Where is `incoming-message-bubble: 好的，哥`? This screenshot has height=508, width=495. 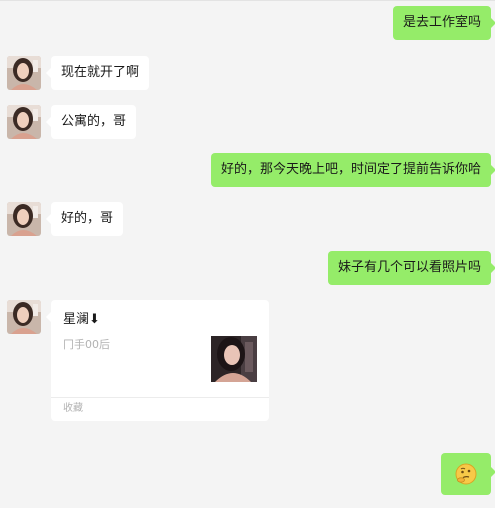
incoming-message-bubble: 好的，哥 is located at coordinates (84, 219).